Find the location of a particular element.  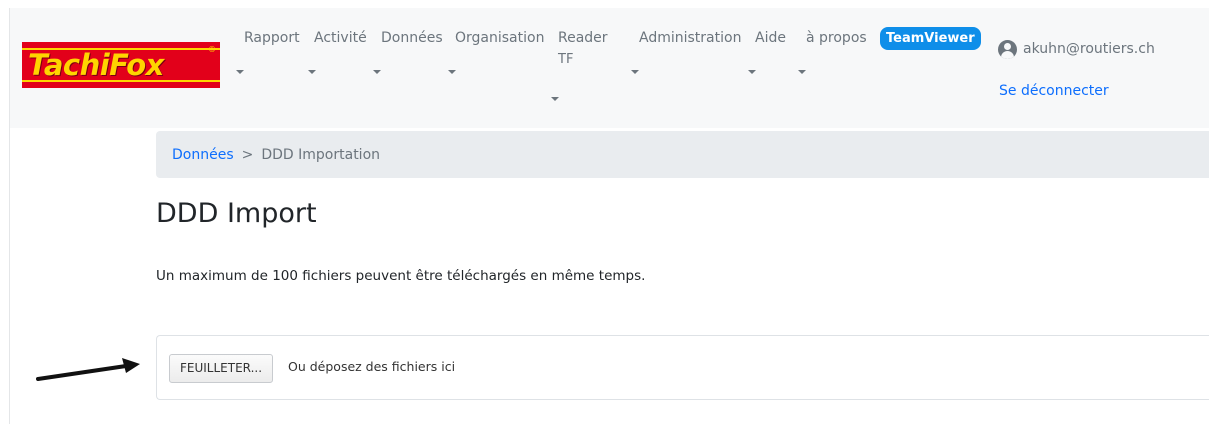

nav-rapport: Rapport is located at coordinates (272, 38).